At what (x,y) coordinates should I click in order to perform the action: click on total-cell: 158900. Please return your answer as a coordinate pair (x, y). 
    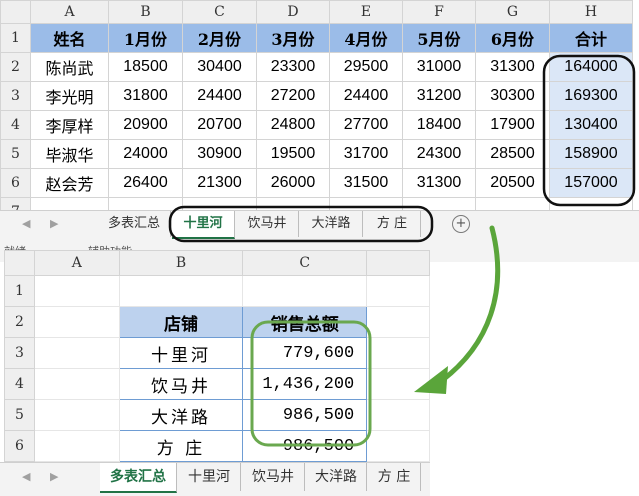
    Looking at the image, I should click on (591, 154).